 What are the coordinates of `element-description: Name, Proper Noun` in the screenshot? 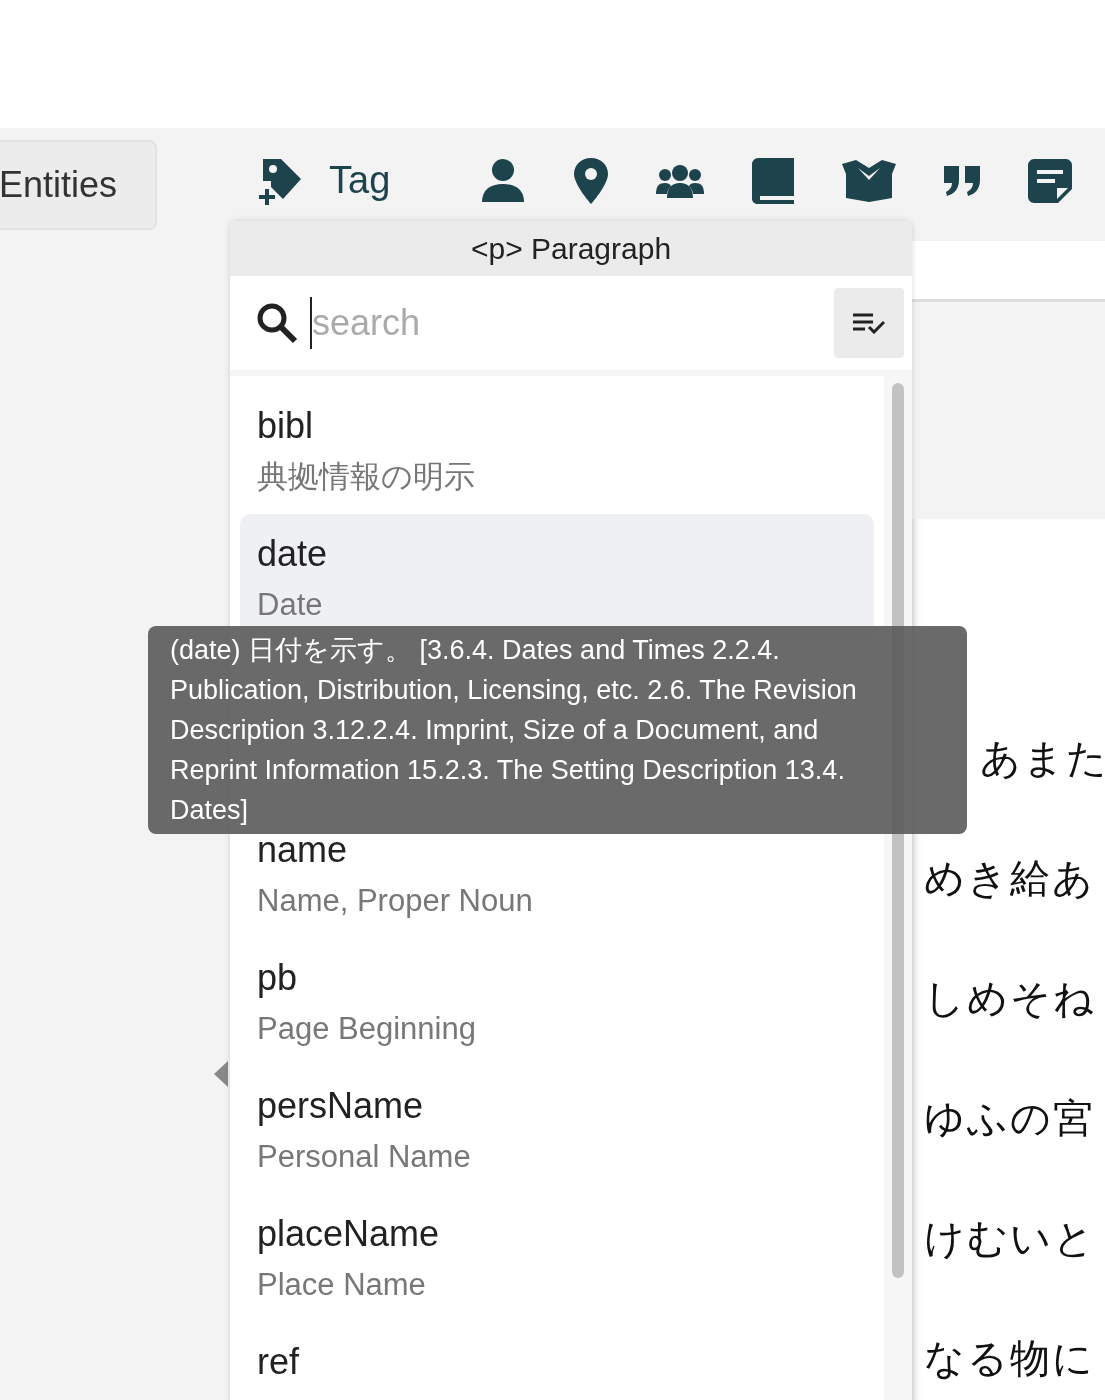 It's located at (395, 901).